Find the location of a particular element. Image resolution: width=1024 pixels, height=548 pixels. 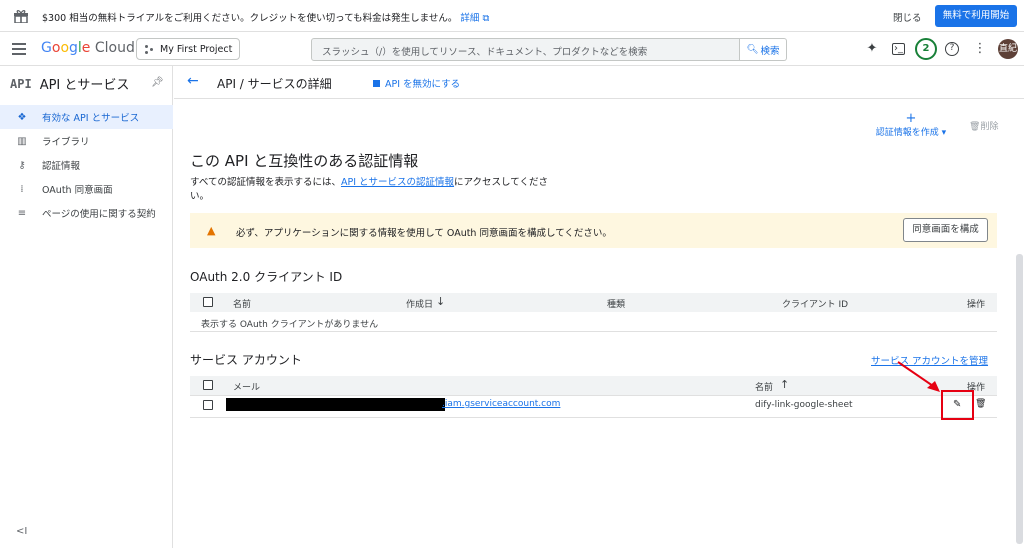

oauth-heading: OAuth 2.0 クライアント ID is located at coordinates (266, 277).